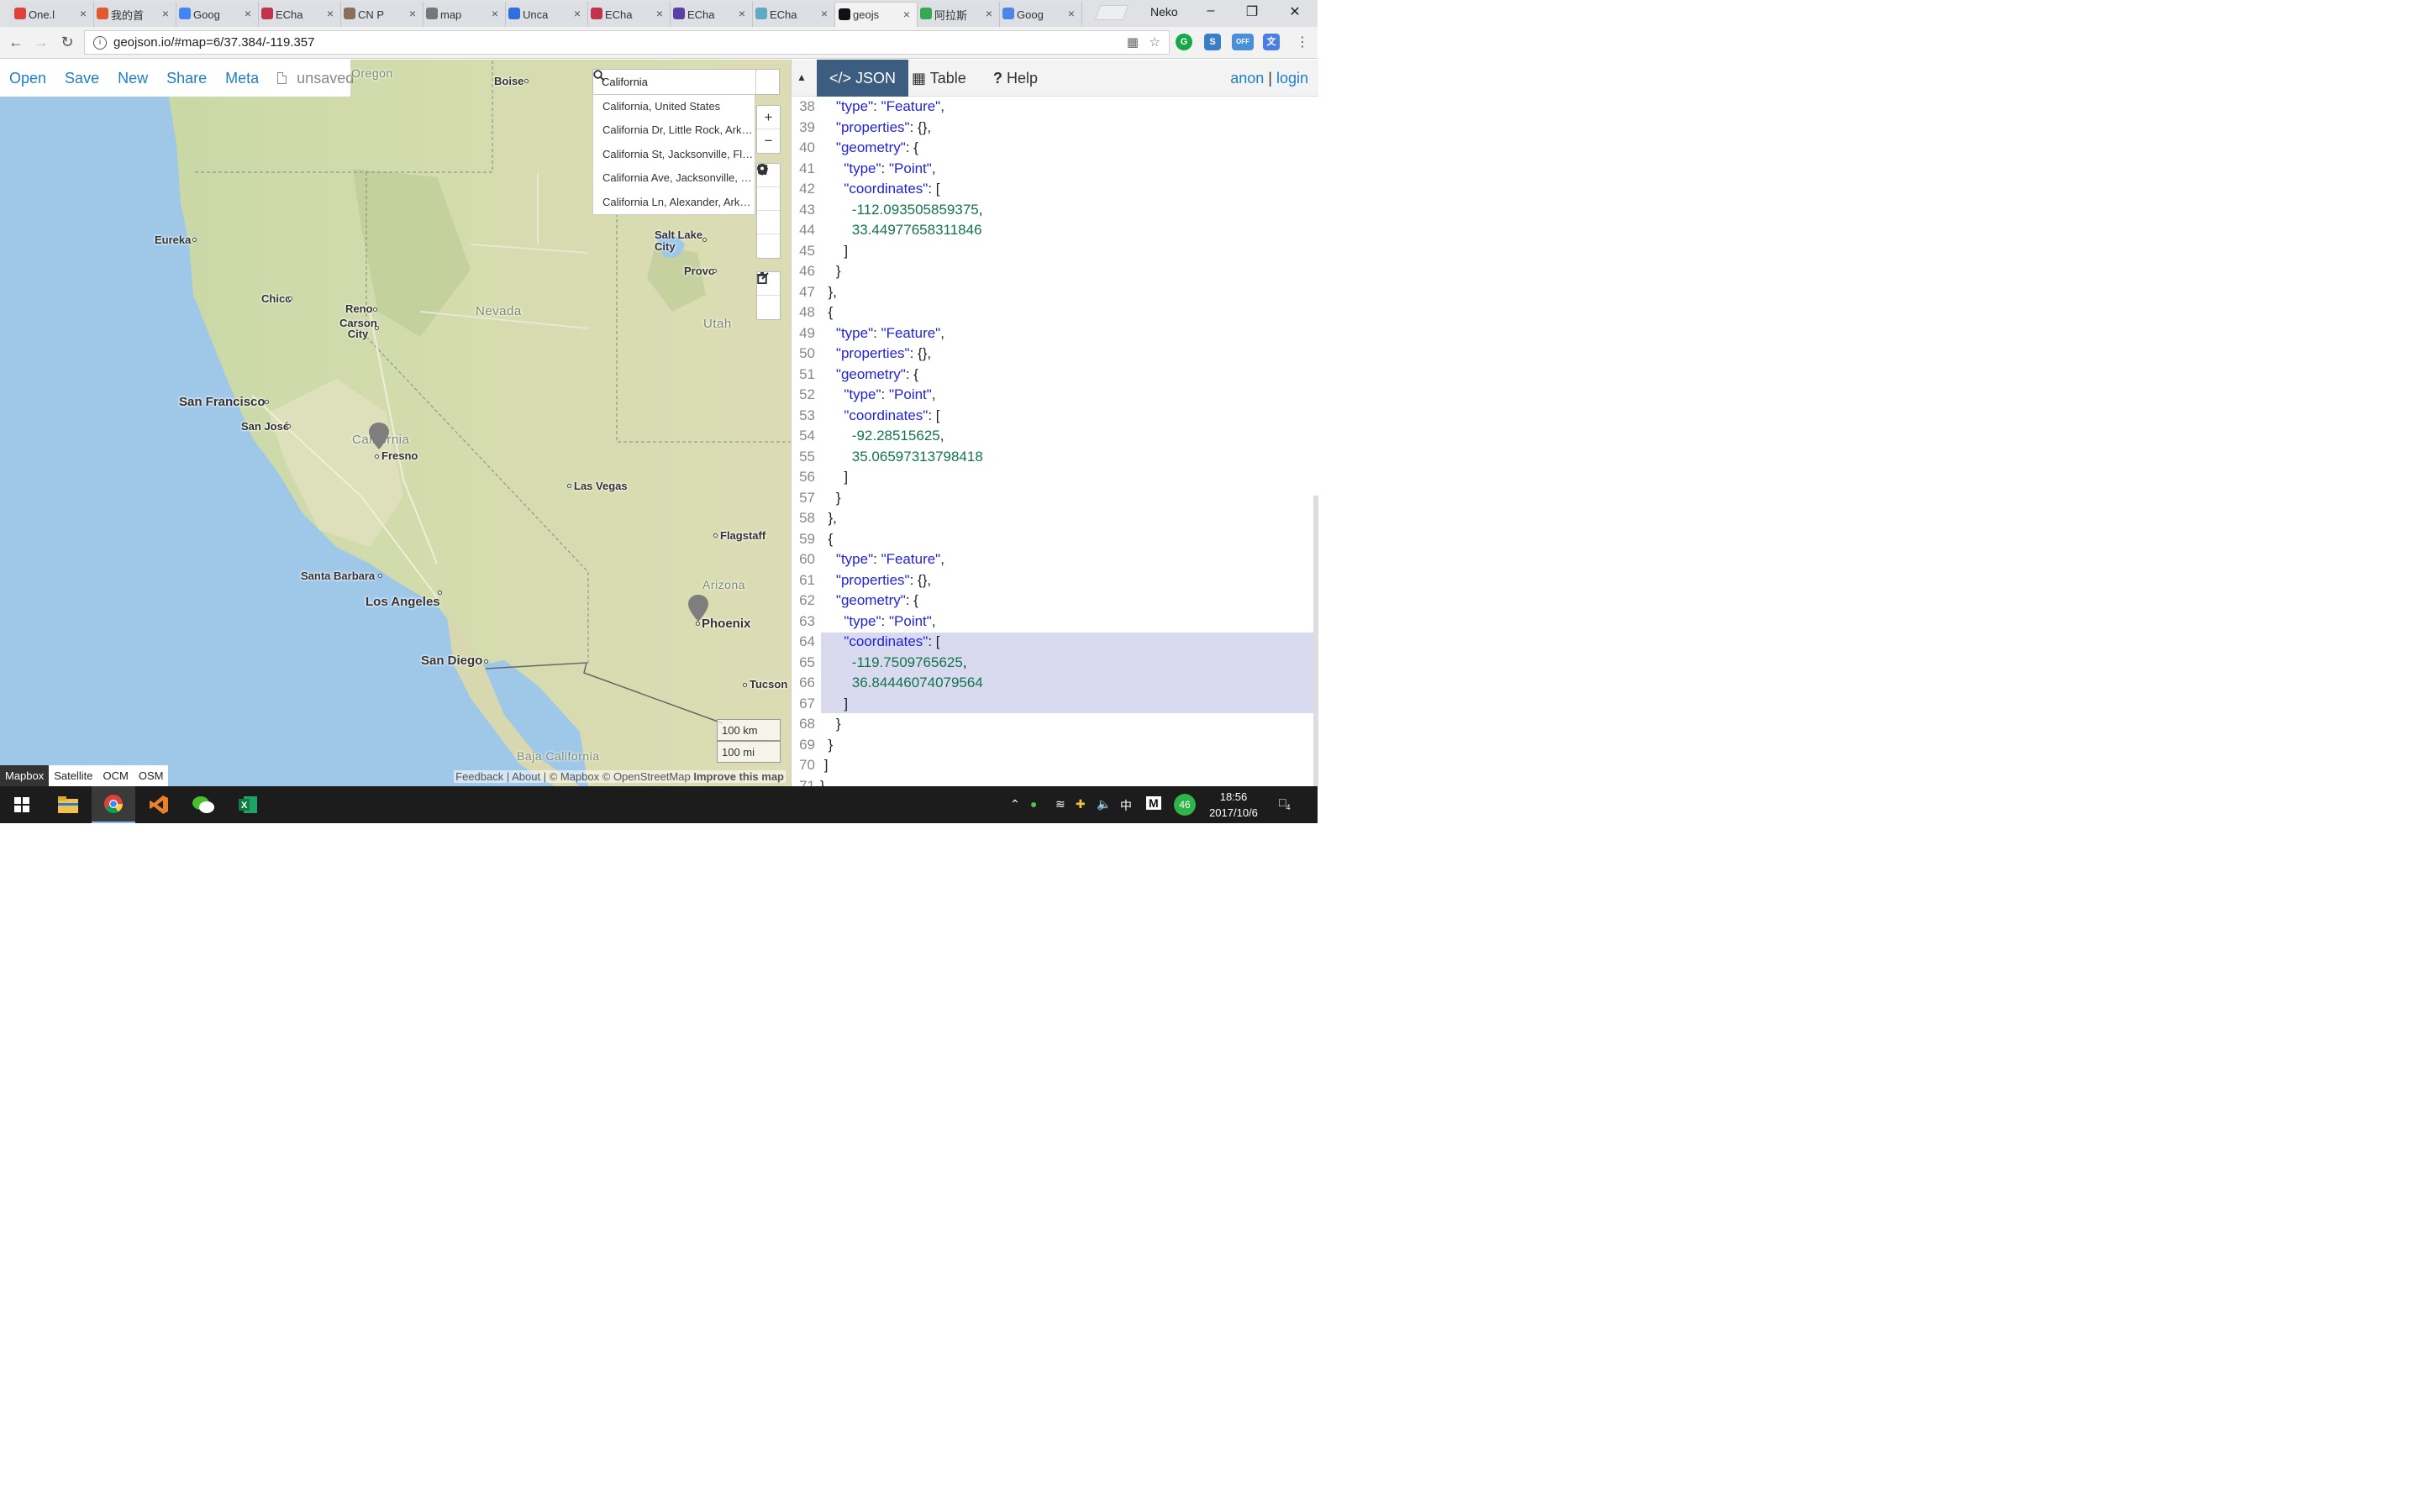 The image size is (2420, 1512). What do you see at coordinates (1302, 42) in the screenshot?
I see `chrome-menu-icon: ⋮` at bounding box center [1302, 42].